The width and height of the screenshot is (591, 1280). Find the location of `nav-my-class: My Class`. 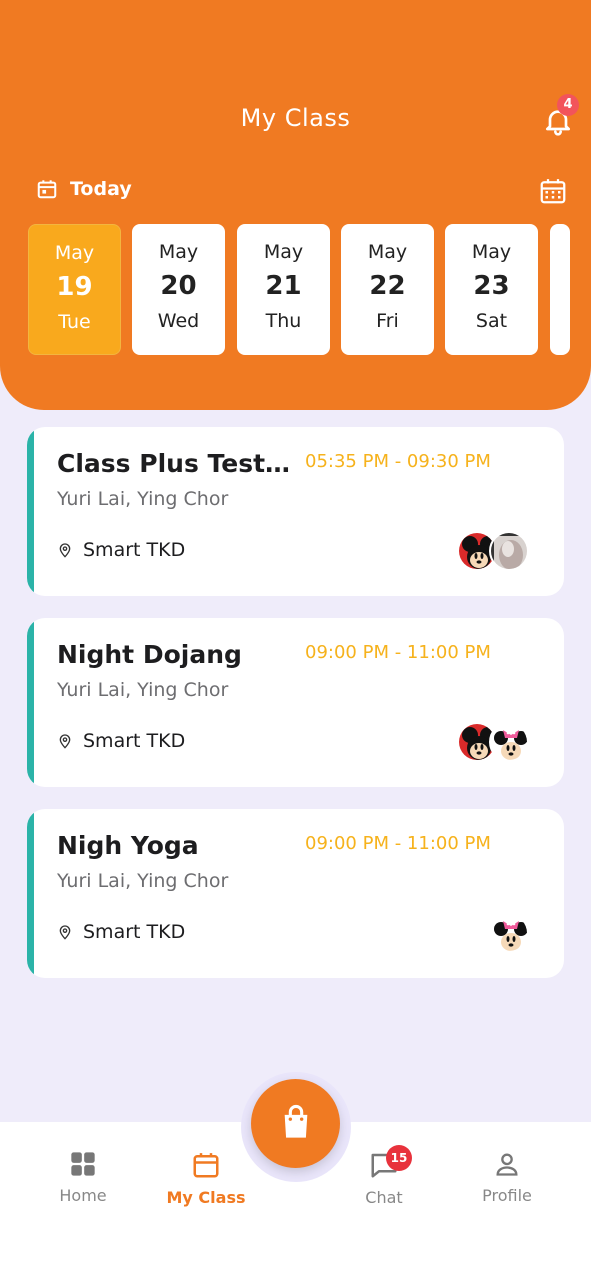

nav-my-class: My Class is located at coordinates (206, 1178).